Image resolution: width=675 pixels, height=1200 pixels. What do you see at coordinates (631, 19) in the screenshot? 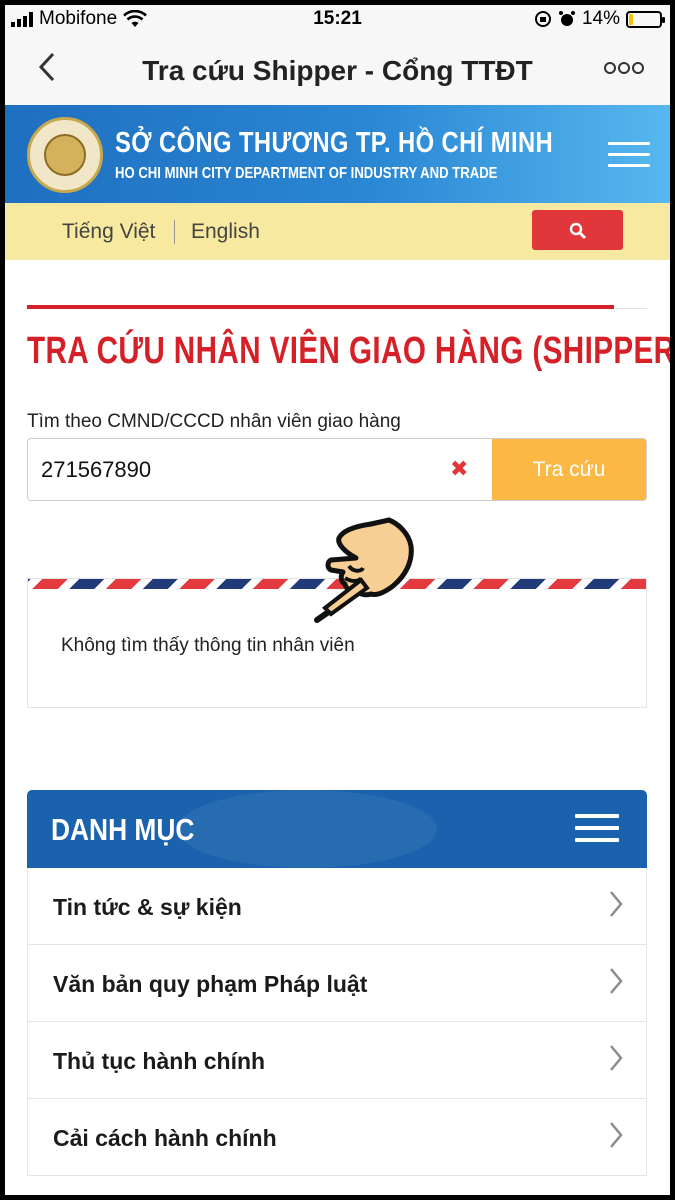
I see `battery-fill` at bounding box center [631, 19].